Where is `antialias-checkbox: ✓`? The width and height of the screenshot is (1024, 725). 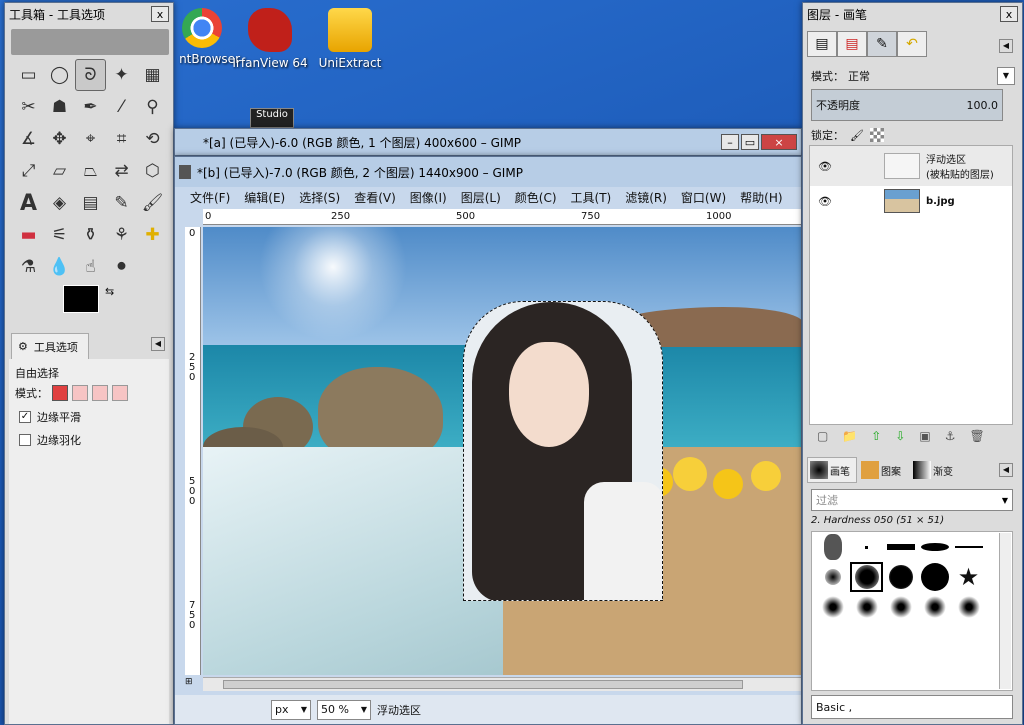
antialias-checkbox: ✓ is located at coordinates (25, 417).